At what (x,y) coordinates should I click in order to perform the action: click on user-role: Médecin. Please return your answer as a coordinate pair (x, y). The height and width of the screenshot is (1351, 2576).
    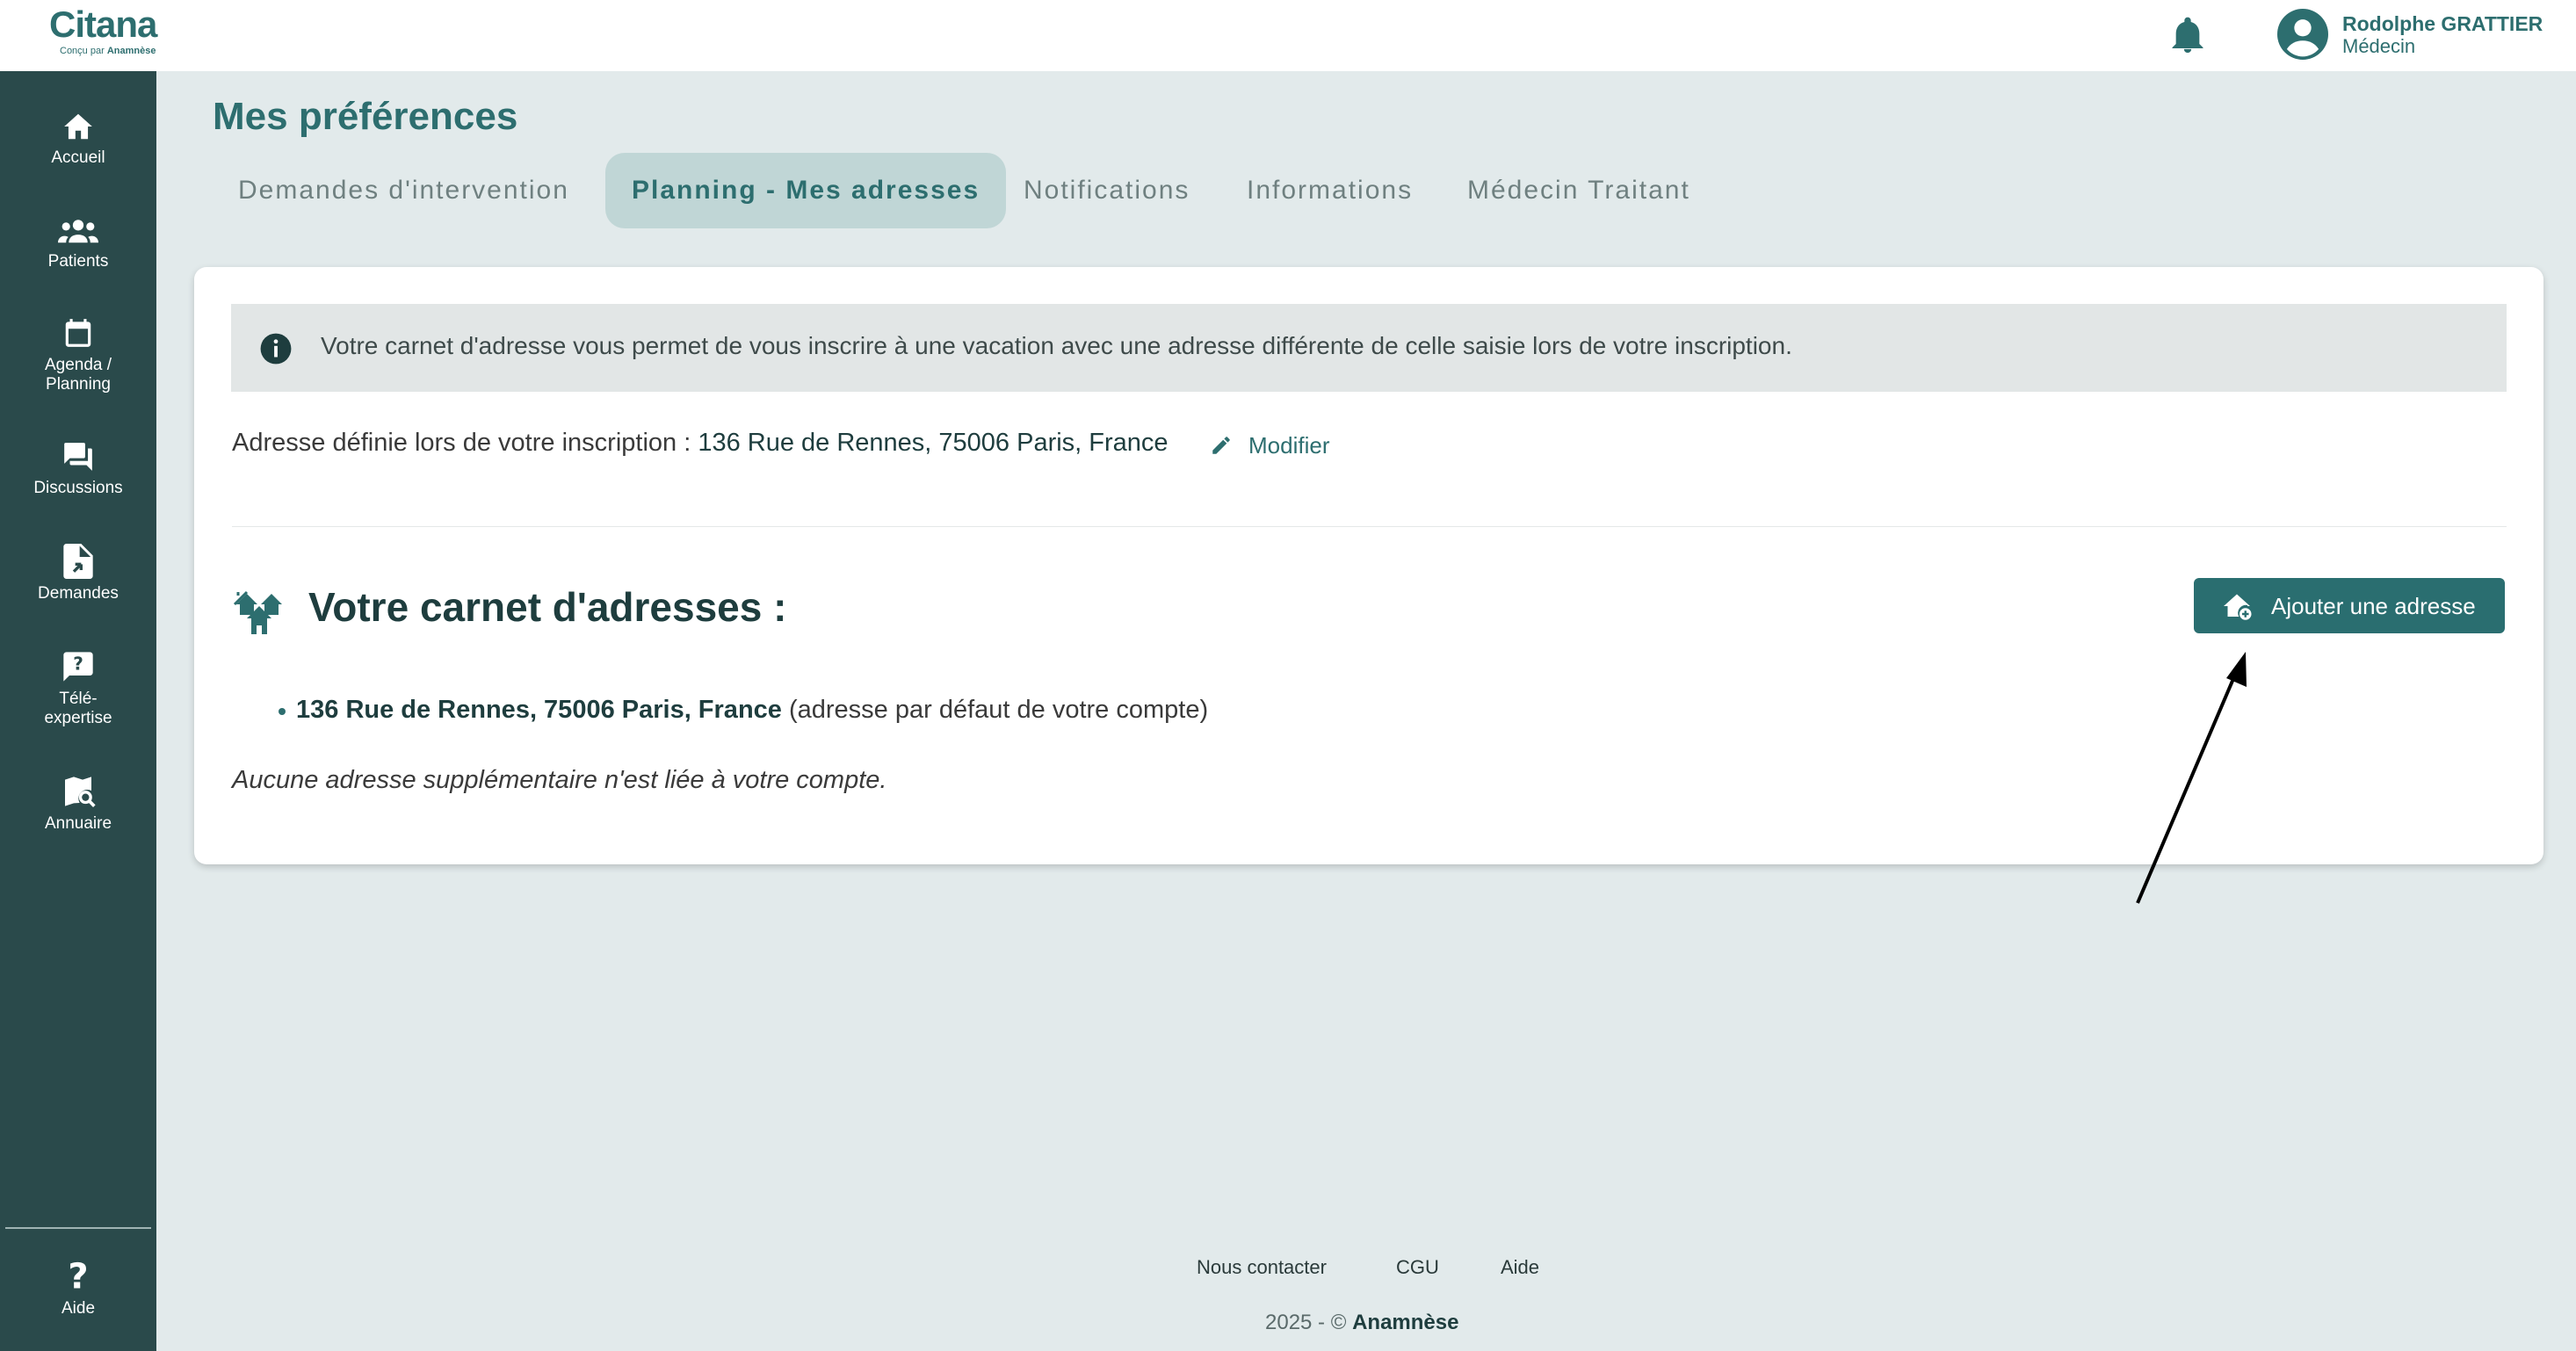
    Looking at the image, I should click on (2379, 46).